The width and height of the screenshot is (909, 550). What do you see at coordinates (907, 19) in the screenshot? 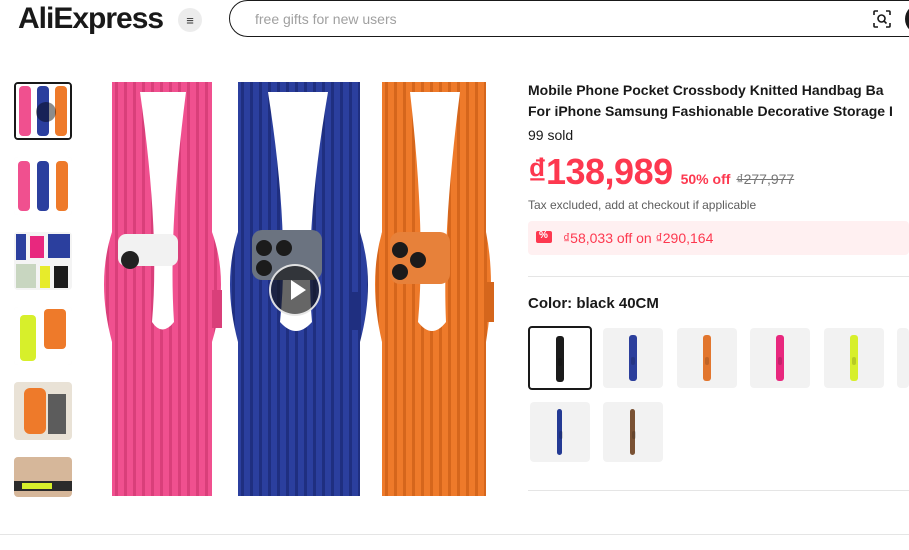
I see `search-button` at bounding box center [907, 19].